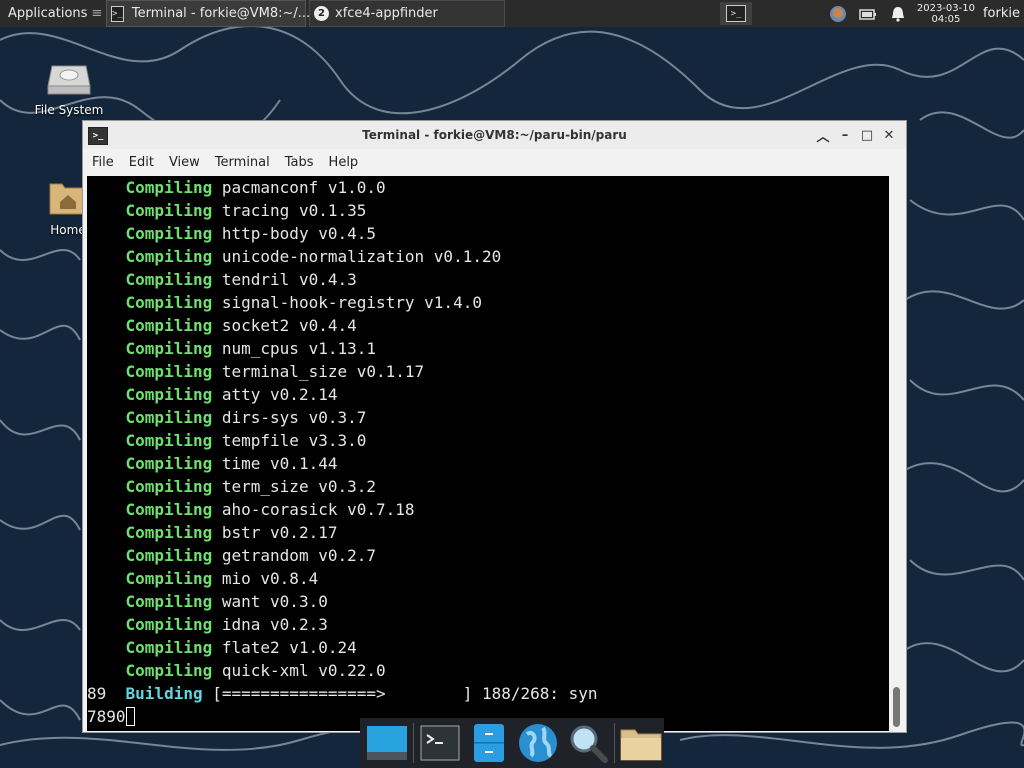 The width and height of the screenshot is (1024, 768). What do you see at coordinates (279, 394) in the screenshot?
I see `crate-name: atty v0.2.14` at bounding box center [279, 394].